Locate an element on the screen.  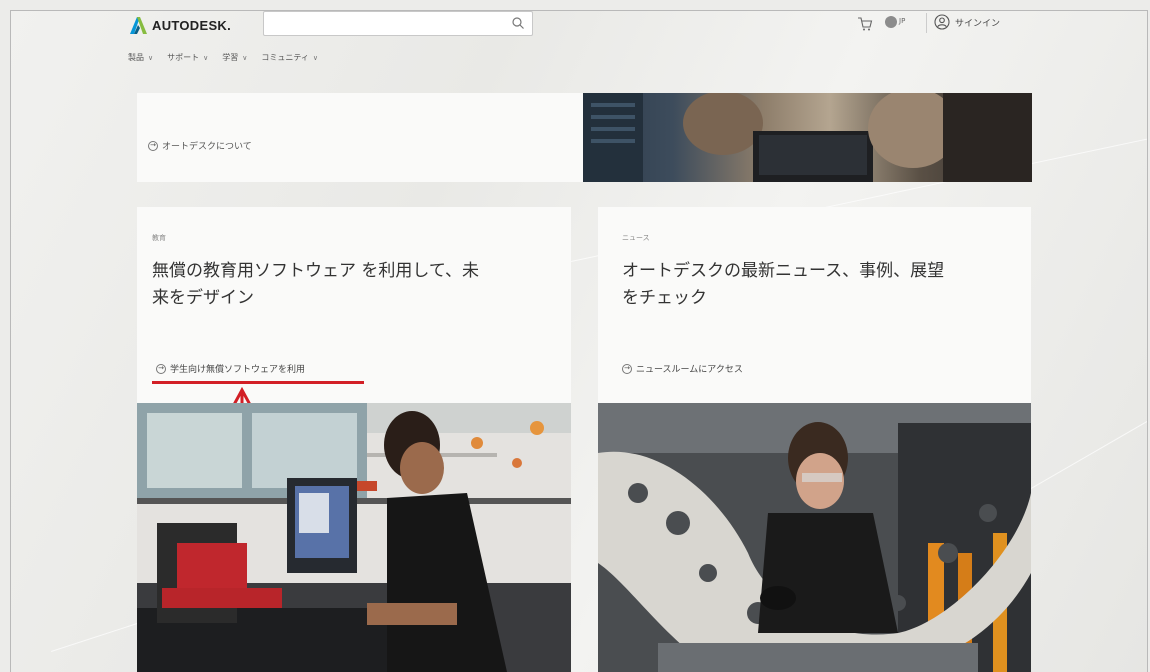
nav-item-support: サポート ∨ is located at coordinates (187, 57).